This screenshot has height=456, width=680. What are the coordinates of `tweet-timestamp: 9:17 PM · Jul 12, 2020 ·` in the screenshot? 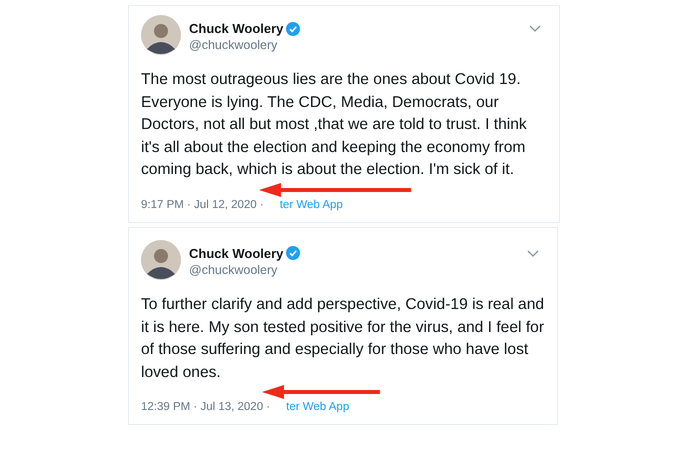 It's located at (202, 205).